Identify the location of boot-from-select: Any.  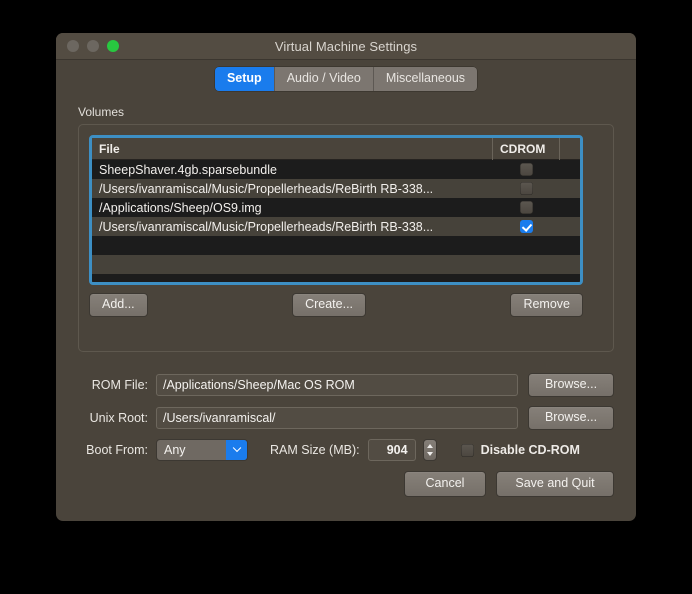
(202, 450).